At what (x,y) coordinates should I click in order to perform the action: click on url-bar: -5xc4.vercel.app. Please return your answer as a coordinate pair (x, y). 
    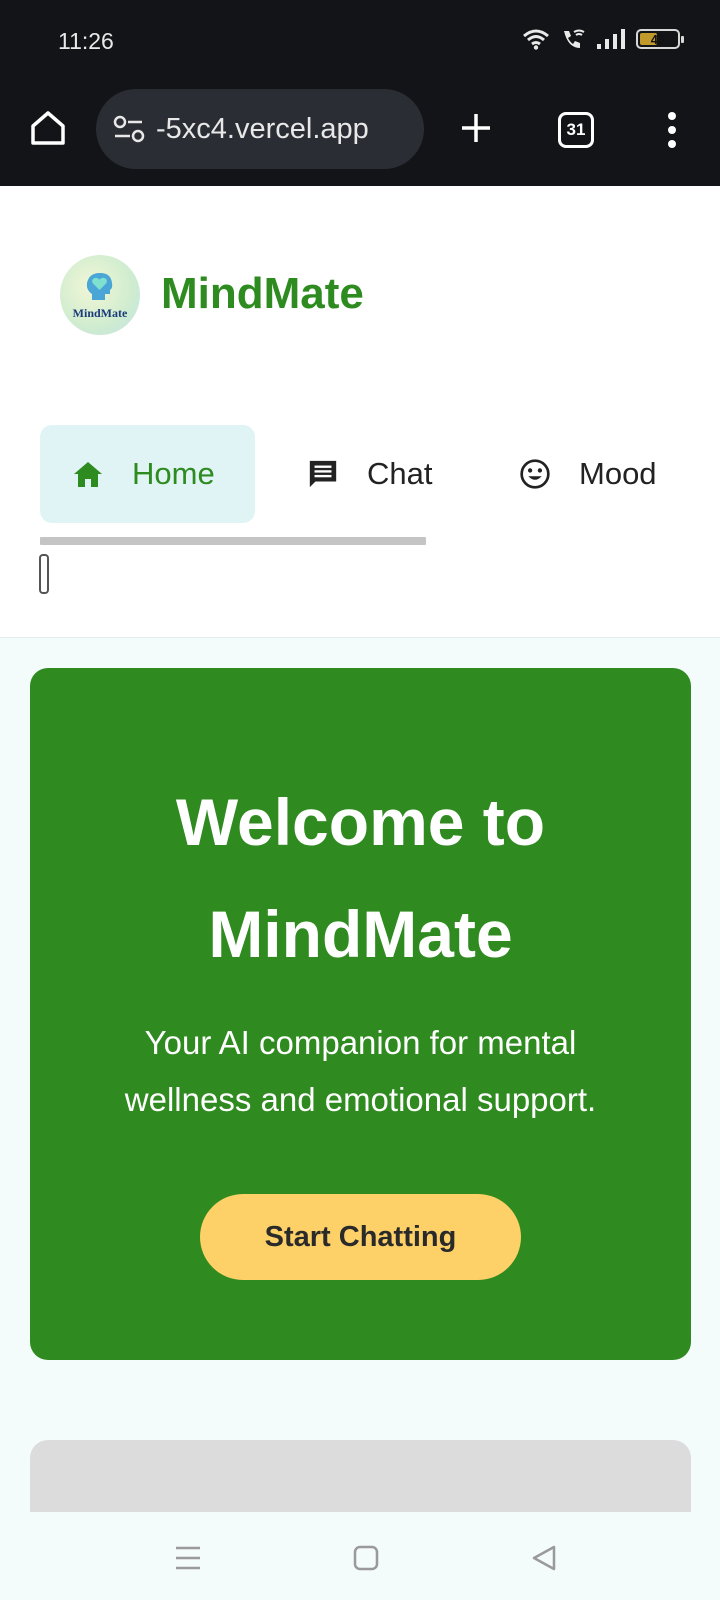
    Looking at the image, I should click on (260, 129).